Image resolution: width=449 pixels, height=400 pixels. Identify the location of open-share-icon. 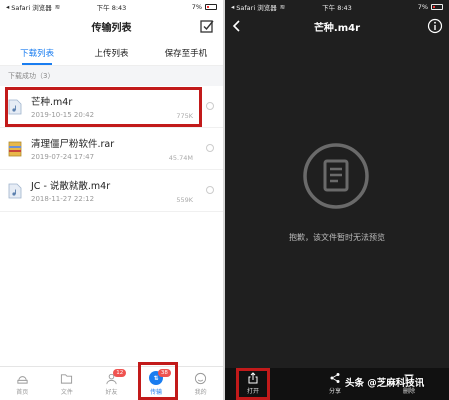
(253, 378).